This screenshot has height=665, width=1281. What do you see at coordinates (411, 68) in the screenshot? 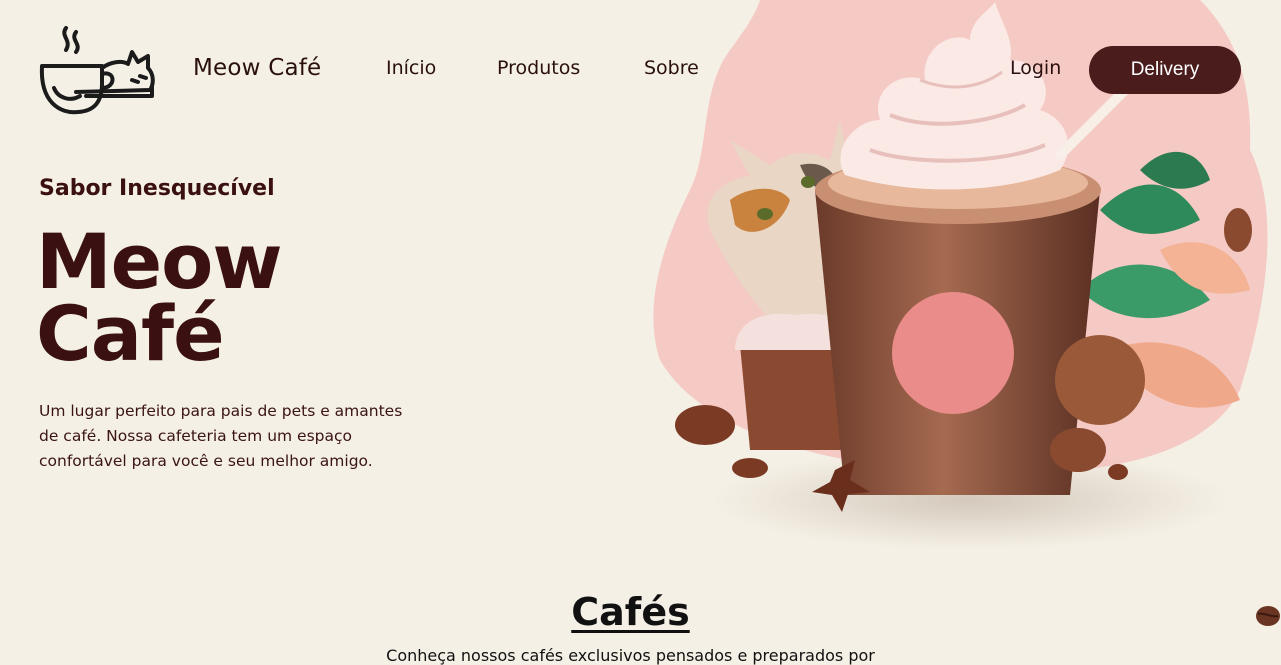
I see `nav-link-inicio: Início` at bounding box center [411, 68].